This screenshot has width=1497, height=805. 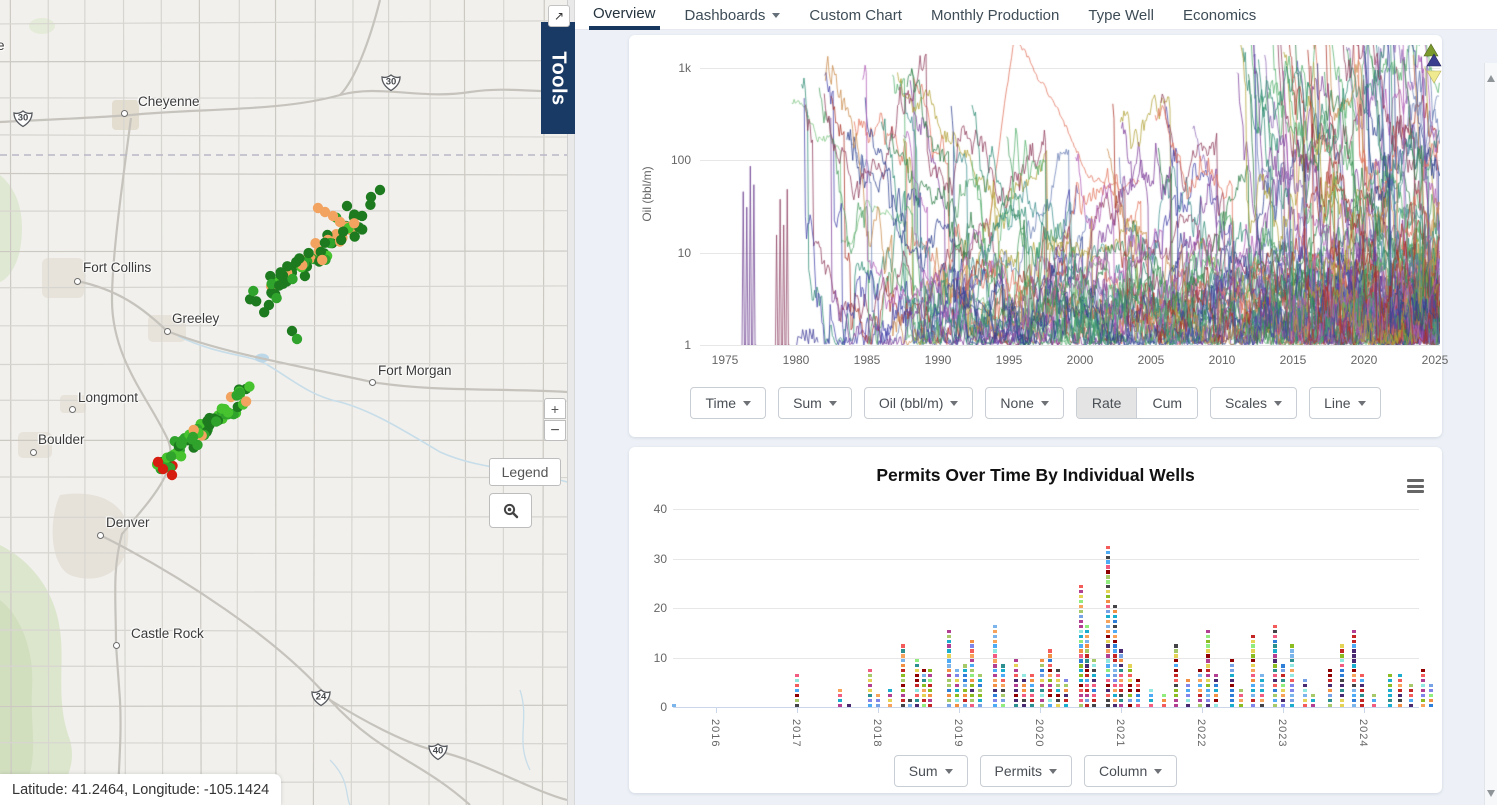 I want to click on toggle-option-rate: Rate, so click(x=1106, y=403).